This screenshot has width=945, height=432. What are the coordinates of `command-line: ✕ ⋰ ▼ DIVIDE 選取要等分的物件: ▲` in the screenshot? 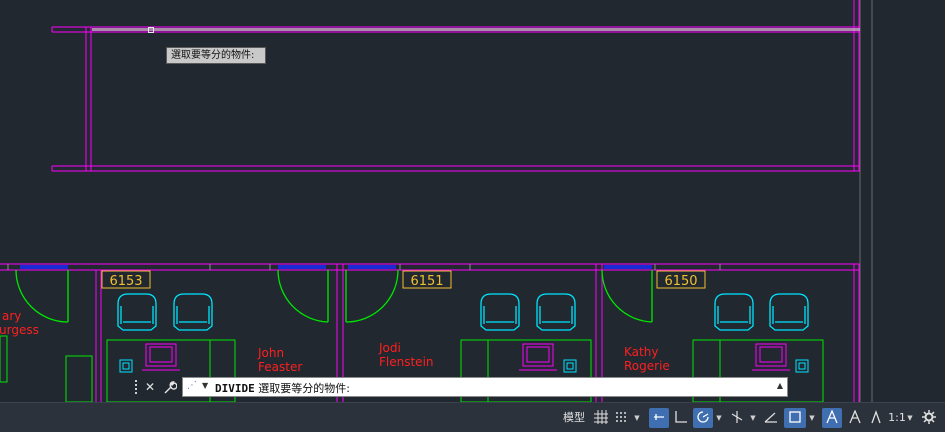 It's located at (461, 387).